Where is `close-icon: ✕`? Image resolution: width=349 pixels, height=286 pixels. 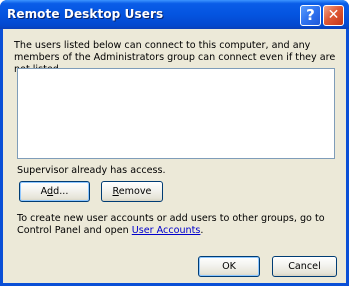
close-icon: ✕ is located at coordinates (333, 15).